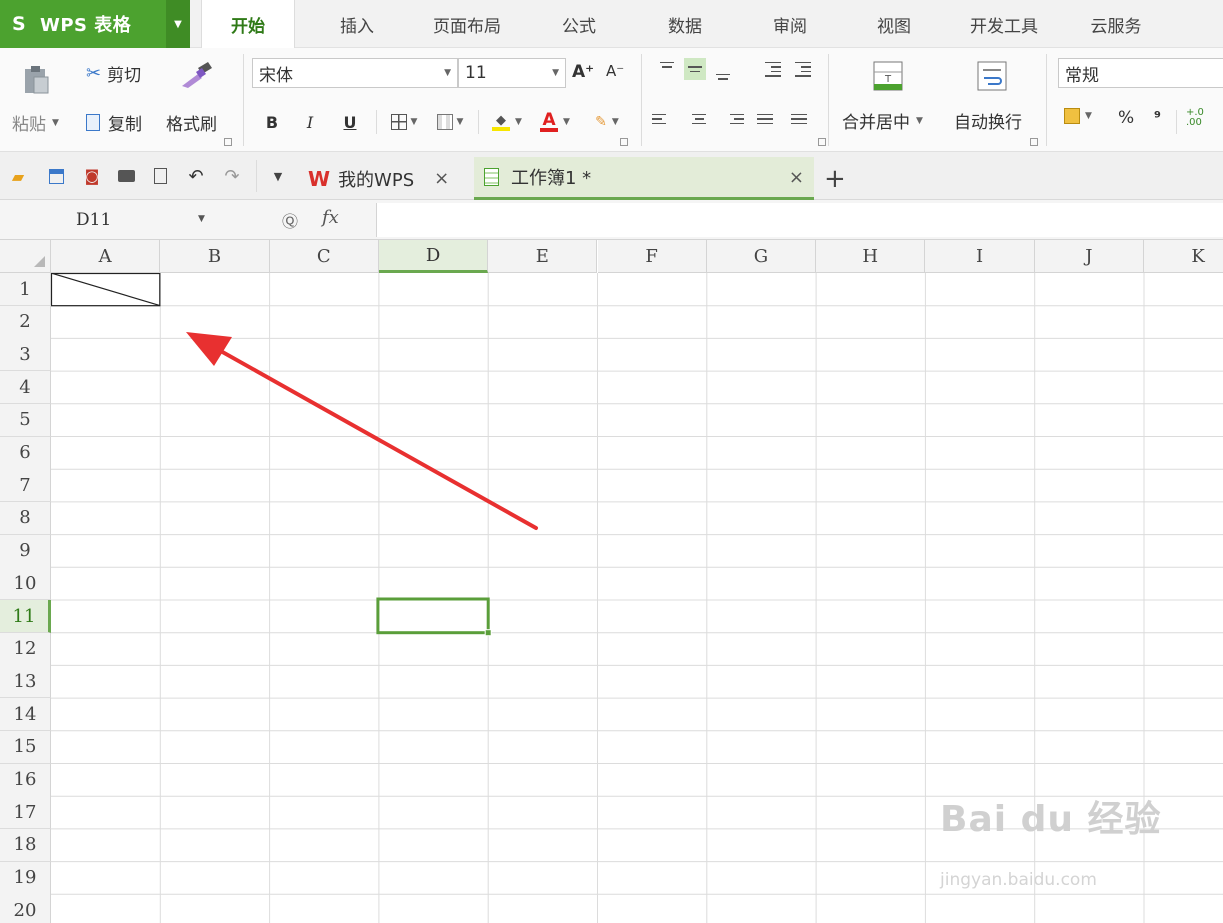 The height and width of the screenshot is (923, 1223). What do you see at coordinates (695, 69) in the screenshot?
I see `align-middle-icon` at bounding box center [695, 69].